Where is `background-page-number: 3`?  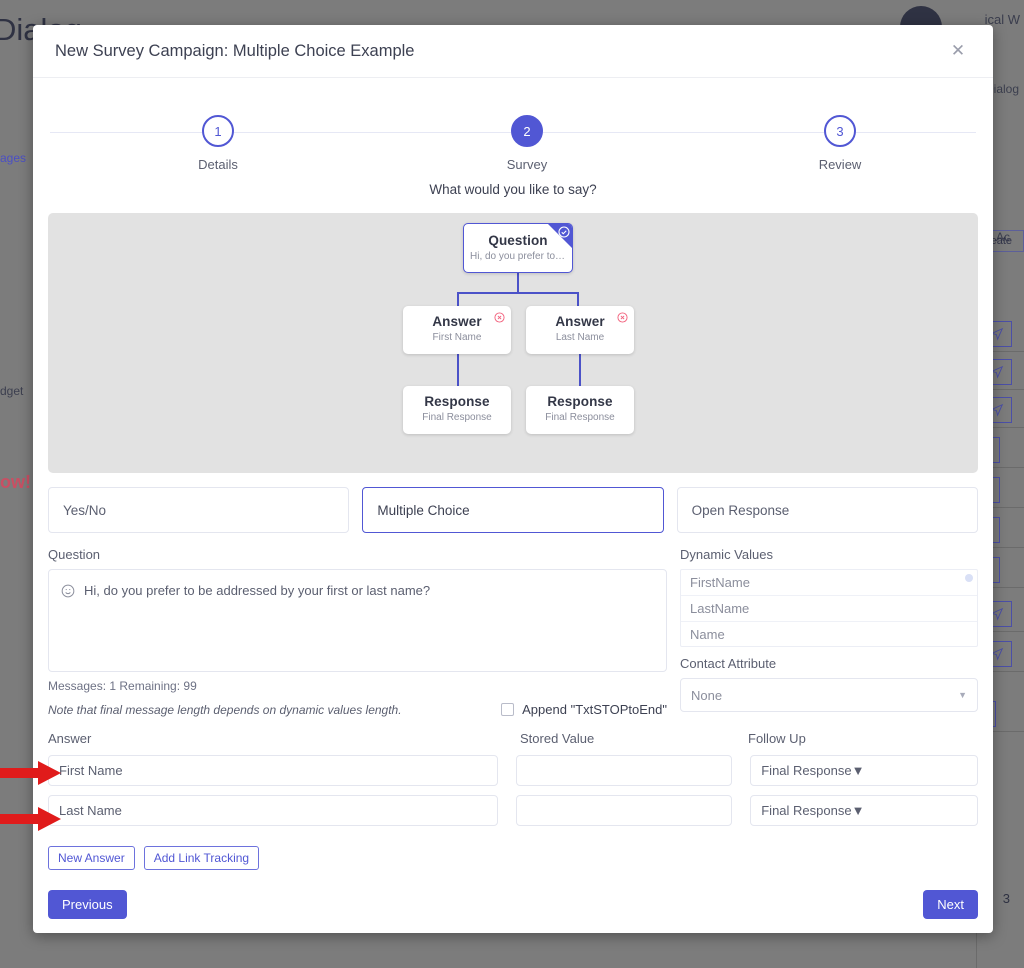 background-page-number: 3 is located at coordinates (1006, 898).